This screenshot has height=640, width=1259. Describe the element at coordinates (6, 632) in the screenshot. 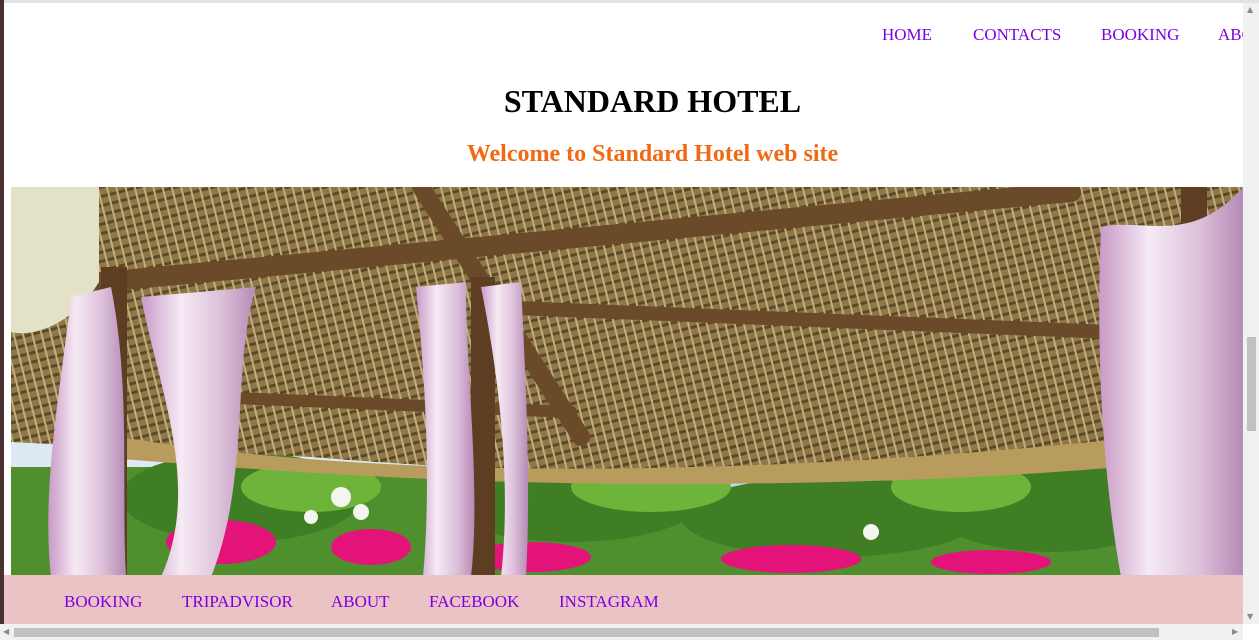

I see `scroll-left-arrow-icon: ◀` at that location.